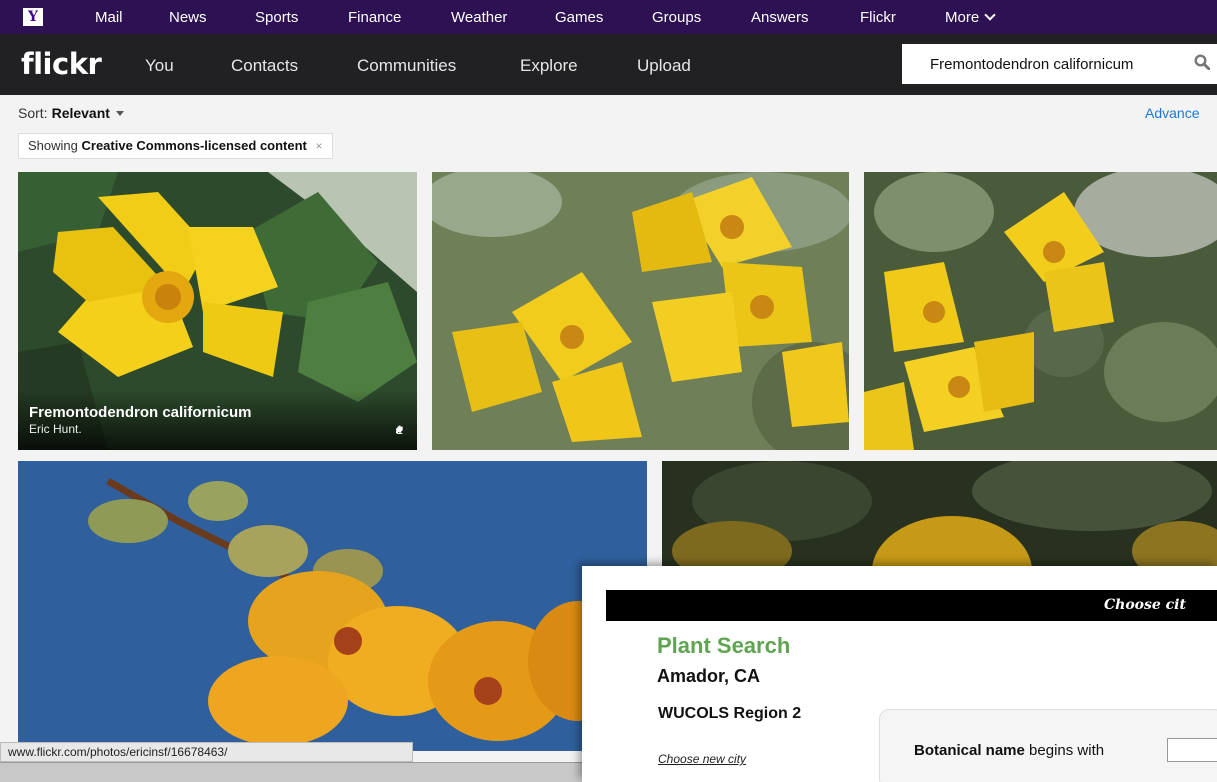  What do you see at coordinates (702, 759) in the screenshot?
I see `choose-new-city-link: Choose new city` at bounding box center [702, 759].